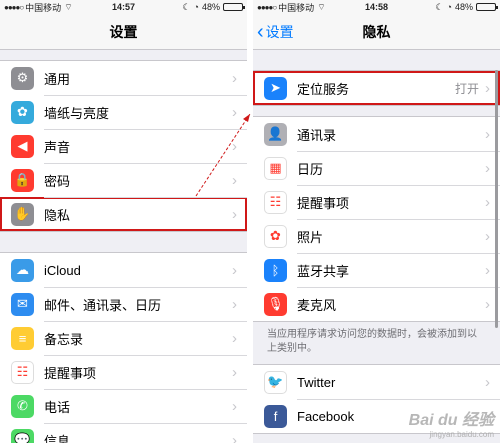  I want to click on list-item: 🎙 麦克风 ›, so click(376, 304).